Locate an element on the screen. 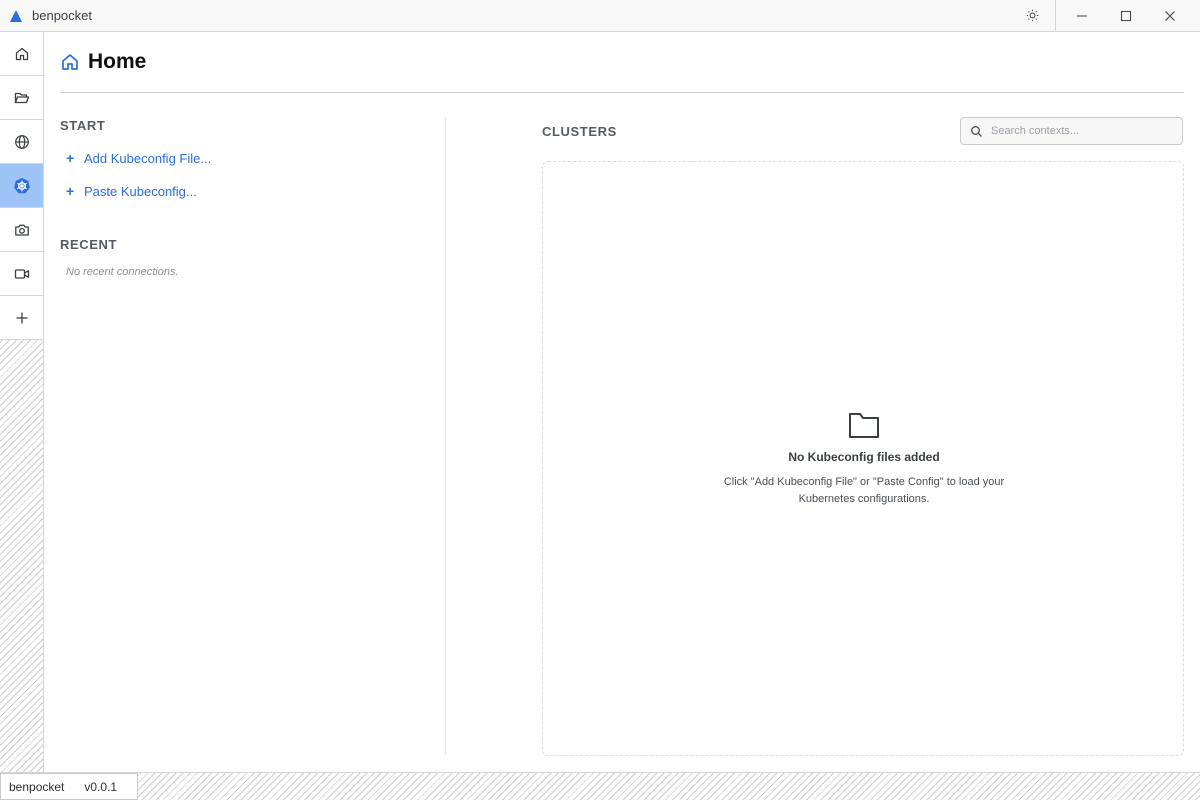 The height and width of the screenshot is (800, 1200). page-header: Home is located at coordinates (622, 62).